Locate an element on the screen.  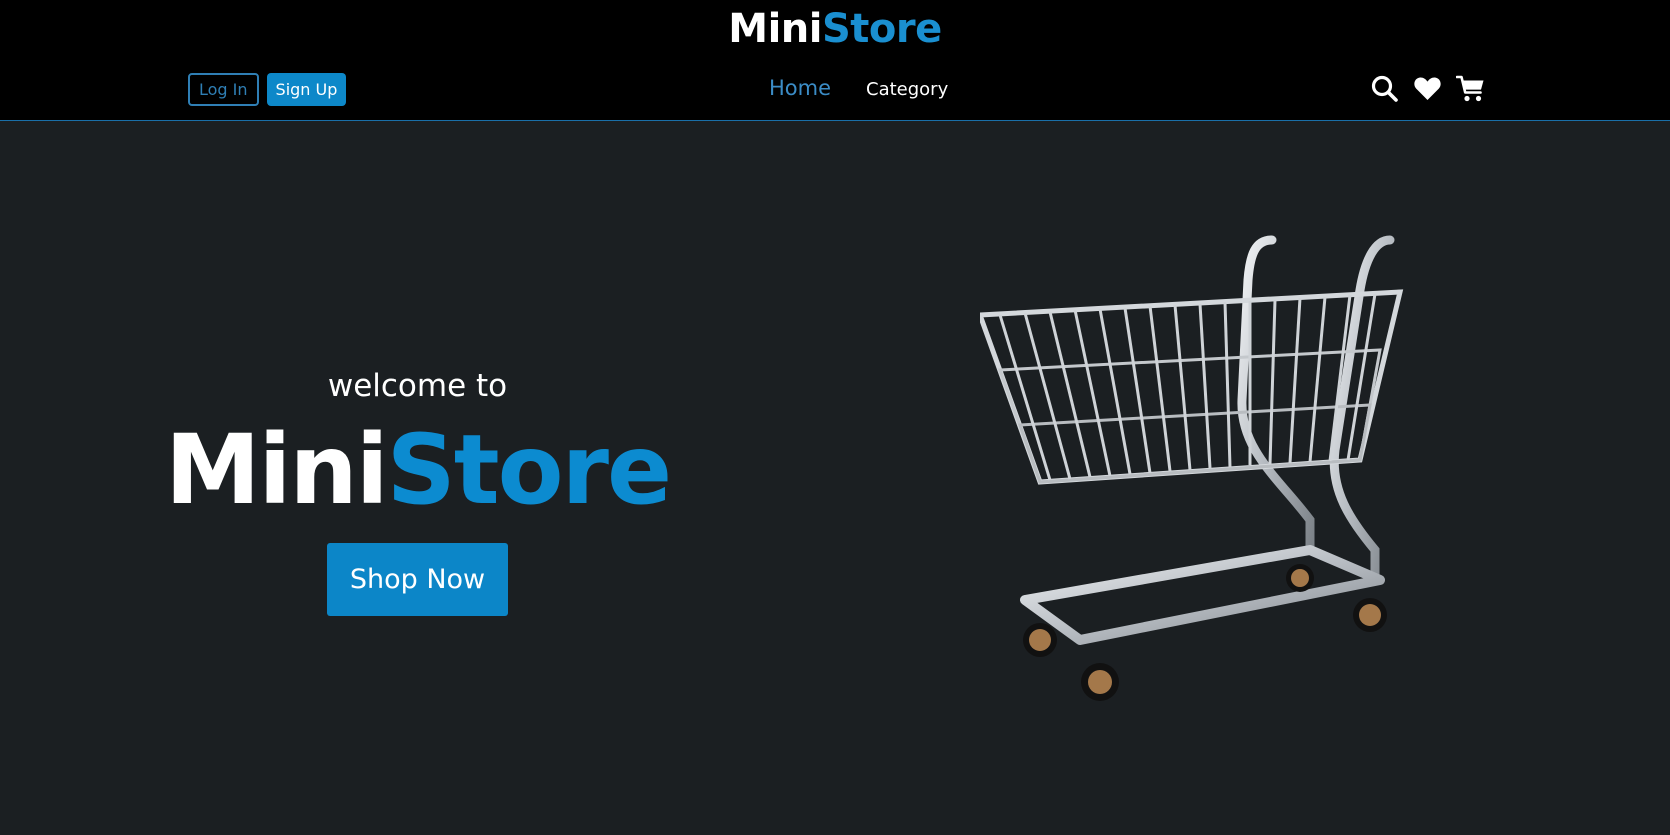
search-icon is located at coordinates (1384, 88).